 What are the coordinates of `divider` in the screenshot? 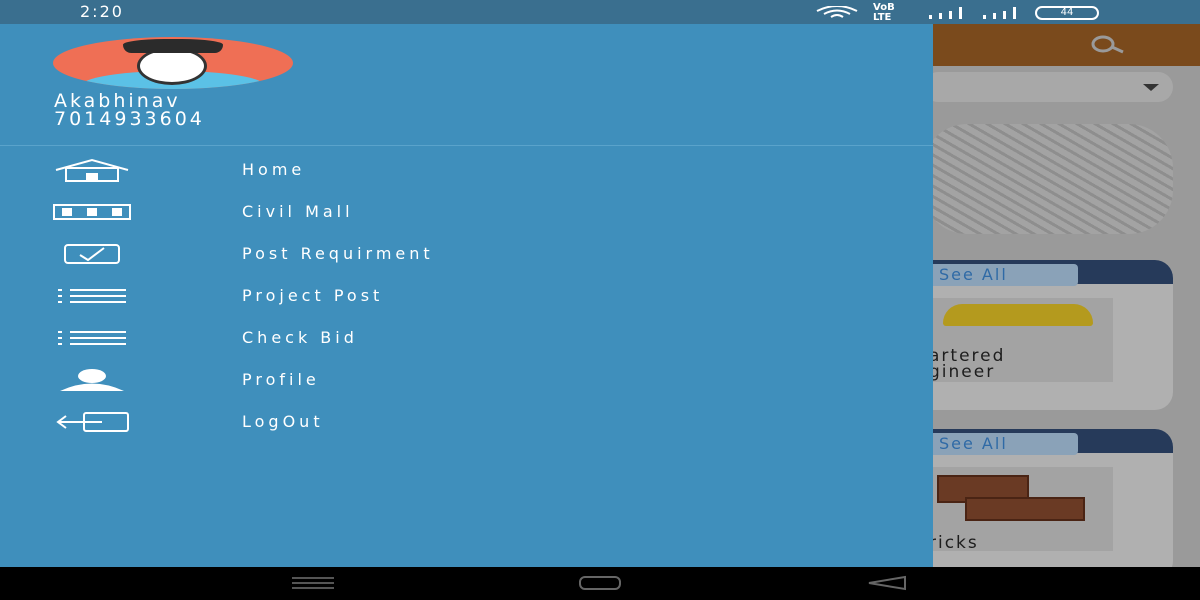 It's located at (466, 145).